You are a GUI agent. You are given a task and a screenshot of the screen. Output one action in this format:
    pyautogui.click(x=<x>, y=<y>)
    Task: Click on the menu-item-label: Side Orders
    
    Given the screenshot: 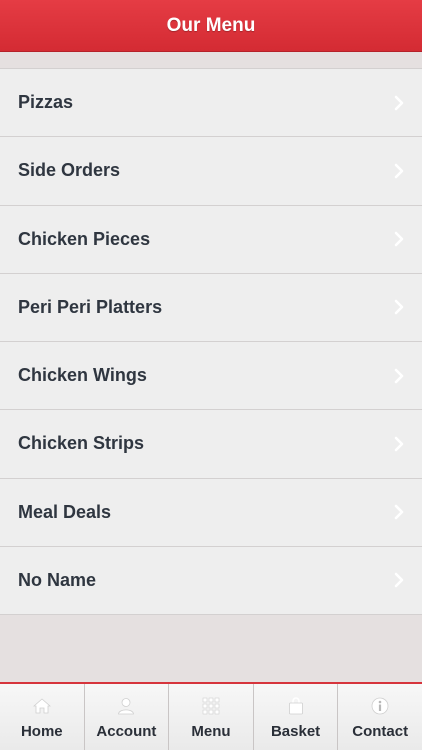 What is the action you would take?
    pyautogui.click(x=69, y=170)
    